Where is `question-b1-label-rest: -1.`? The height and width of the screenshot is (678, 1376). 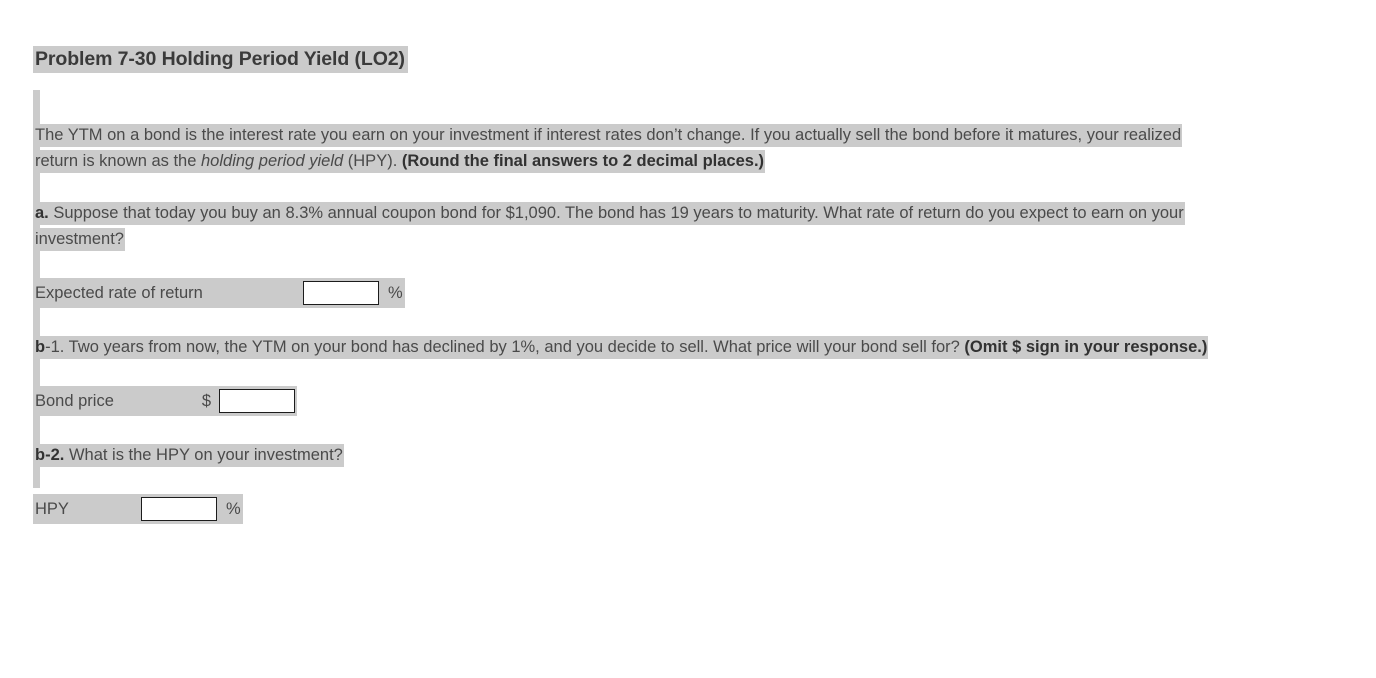
question-b1-label-rest: -1. is located at coordinates (55, 347).